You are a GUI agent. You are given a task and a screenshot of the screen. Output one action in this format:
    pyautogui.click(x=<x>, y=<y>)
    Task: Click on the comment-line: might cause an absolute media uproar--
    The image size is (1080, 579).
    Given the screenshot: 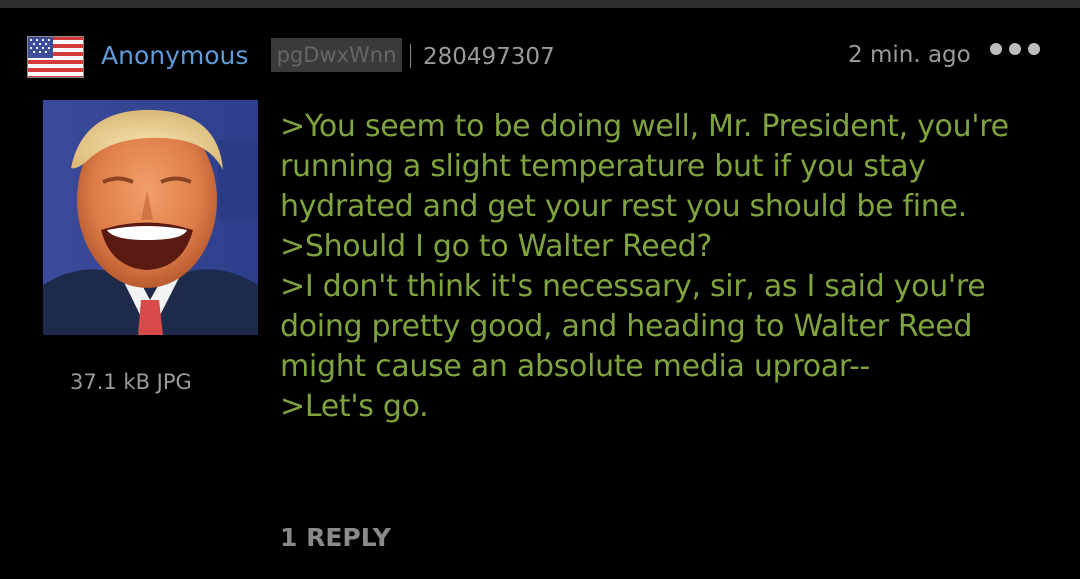 What is the action you would take?
    pyautogui.click(x=575, y=366)
    